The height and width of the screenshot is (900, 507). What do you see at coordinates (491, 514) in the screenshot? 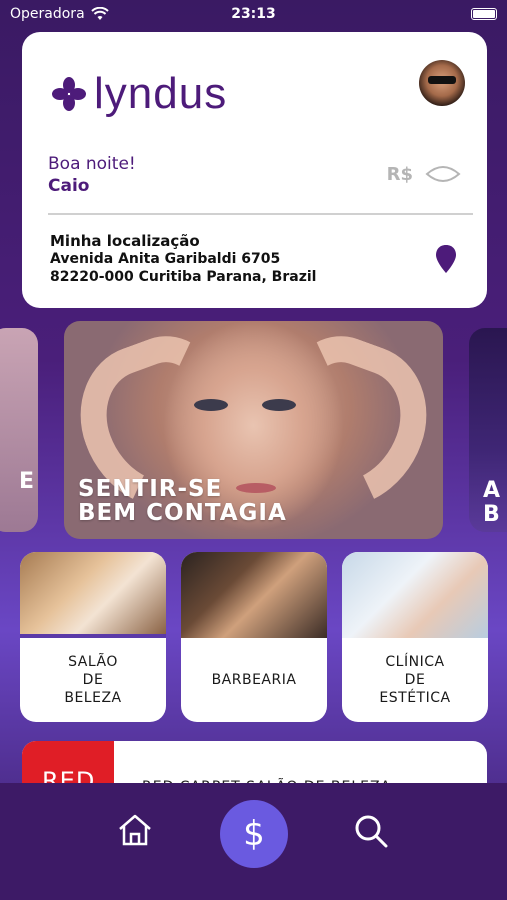
I see `banner-next-text-2: B` at bounding box center [491, 514].